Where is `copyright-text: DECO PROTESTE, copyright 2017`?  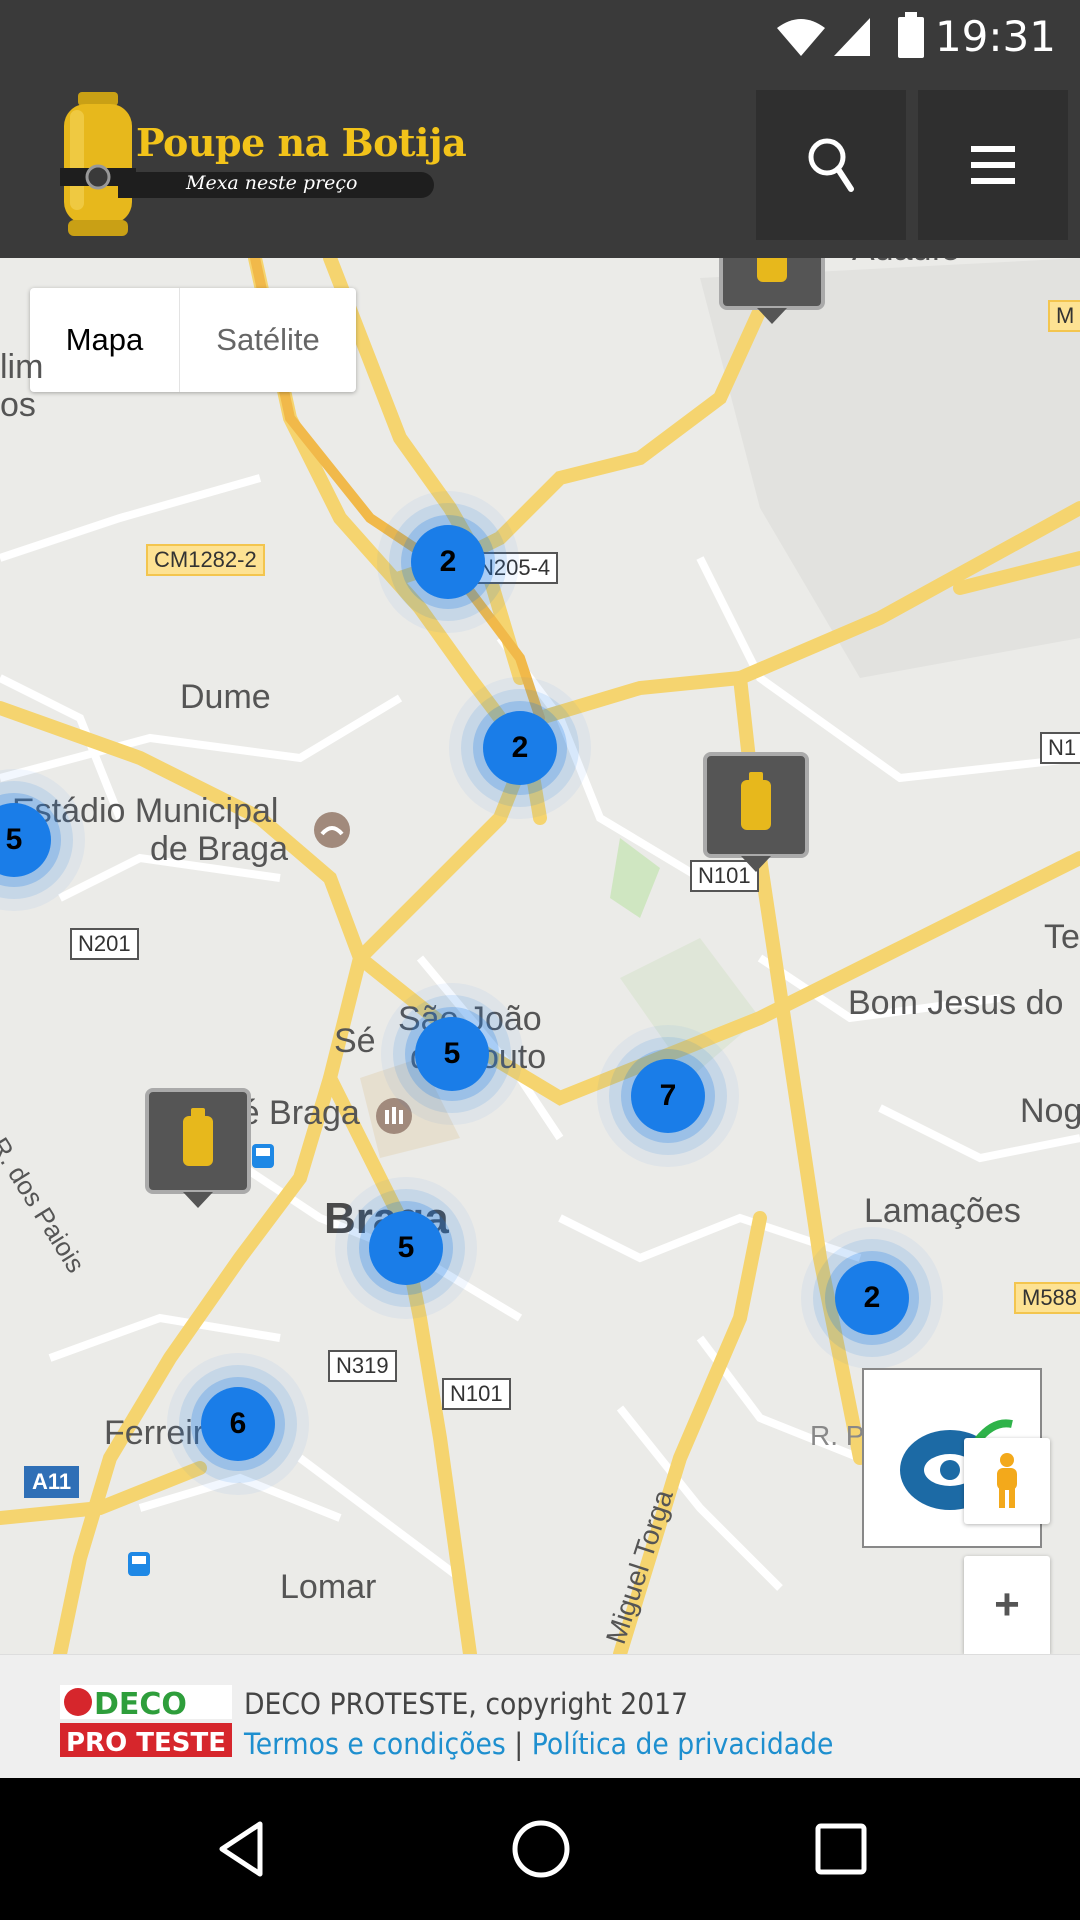 copyright-text: DECO PROTESTE, copyright 2017 is located at coordinates (466, 1704).